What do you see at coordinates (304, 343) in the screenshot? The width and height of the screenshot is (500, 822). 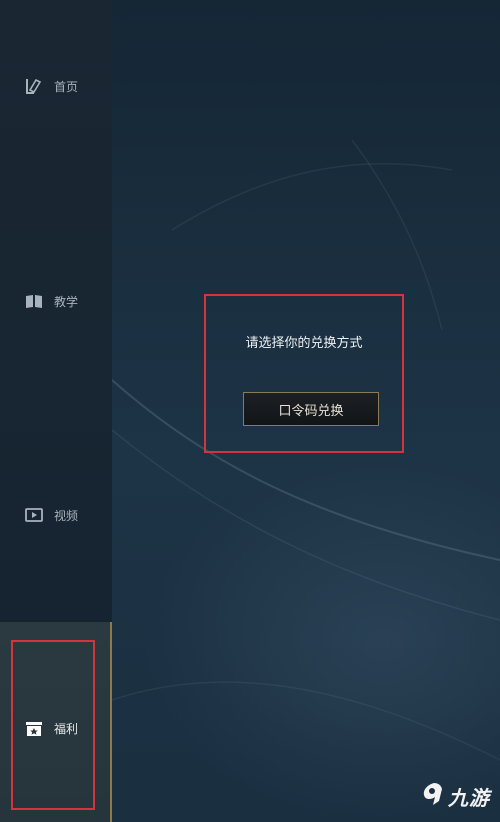 I see `dialog-title: 请选择你的兑换方式` at bounding box center [304, 343].